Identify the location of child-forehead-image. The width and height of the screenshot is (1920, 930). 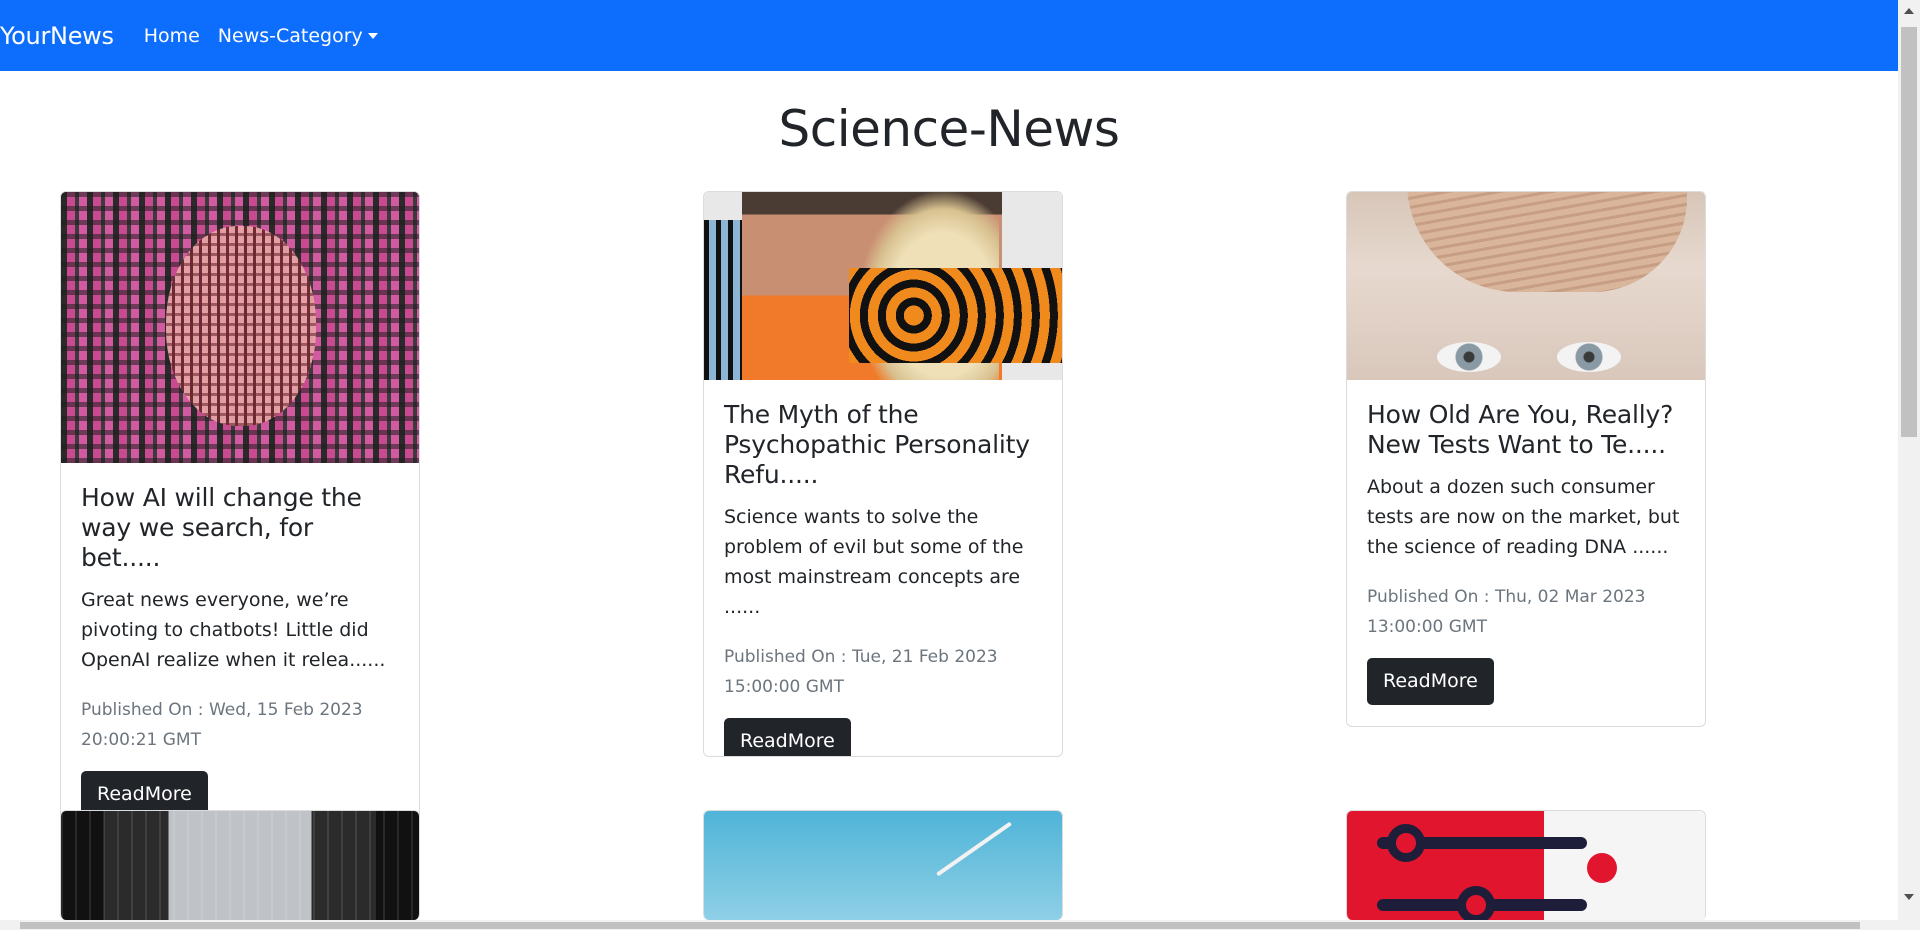
(1526, 286).